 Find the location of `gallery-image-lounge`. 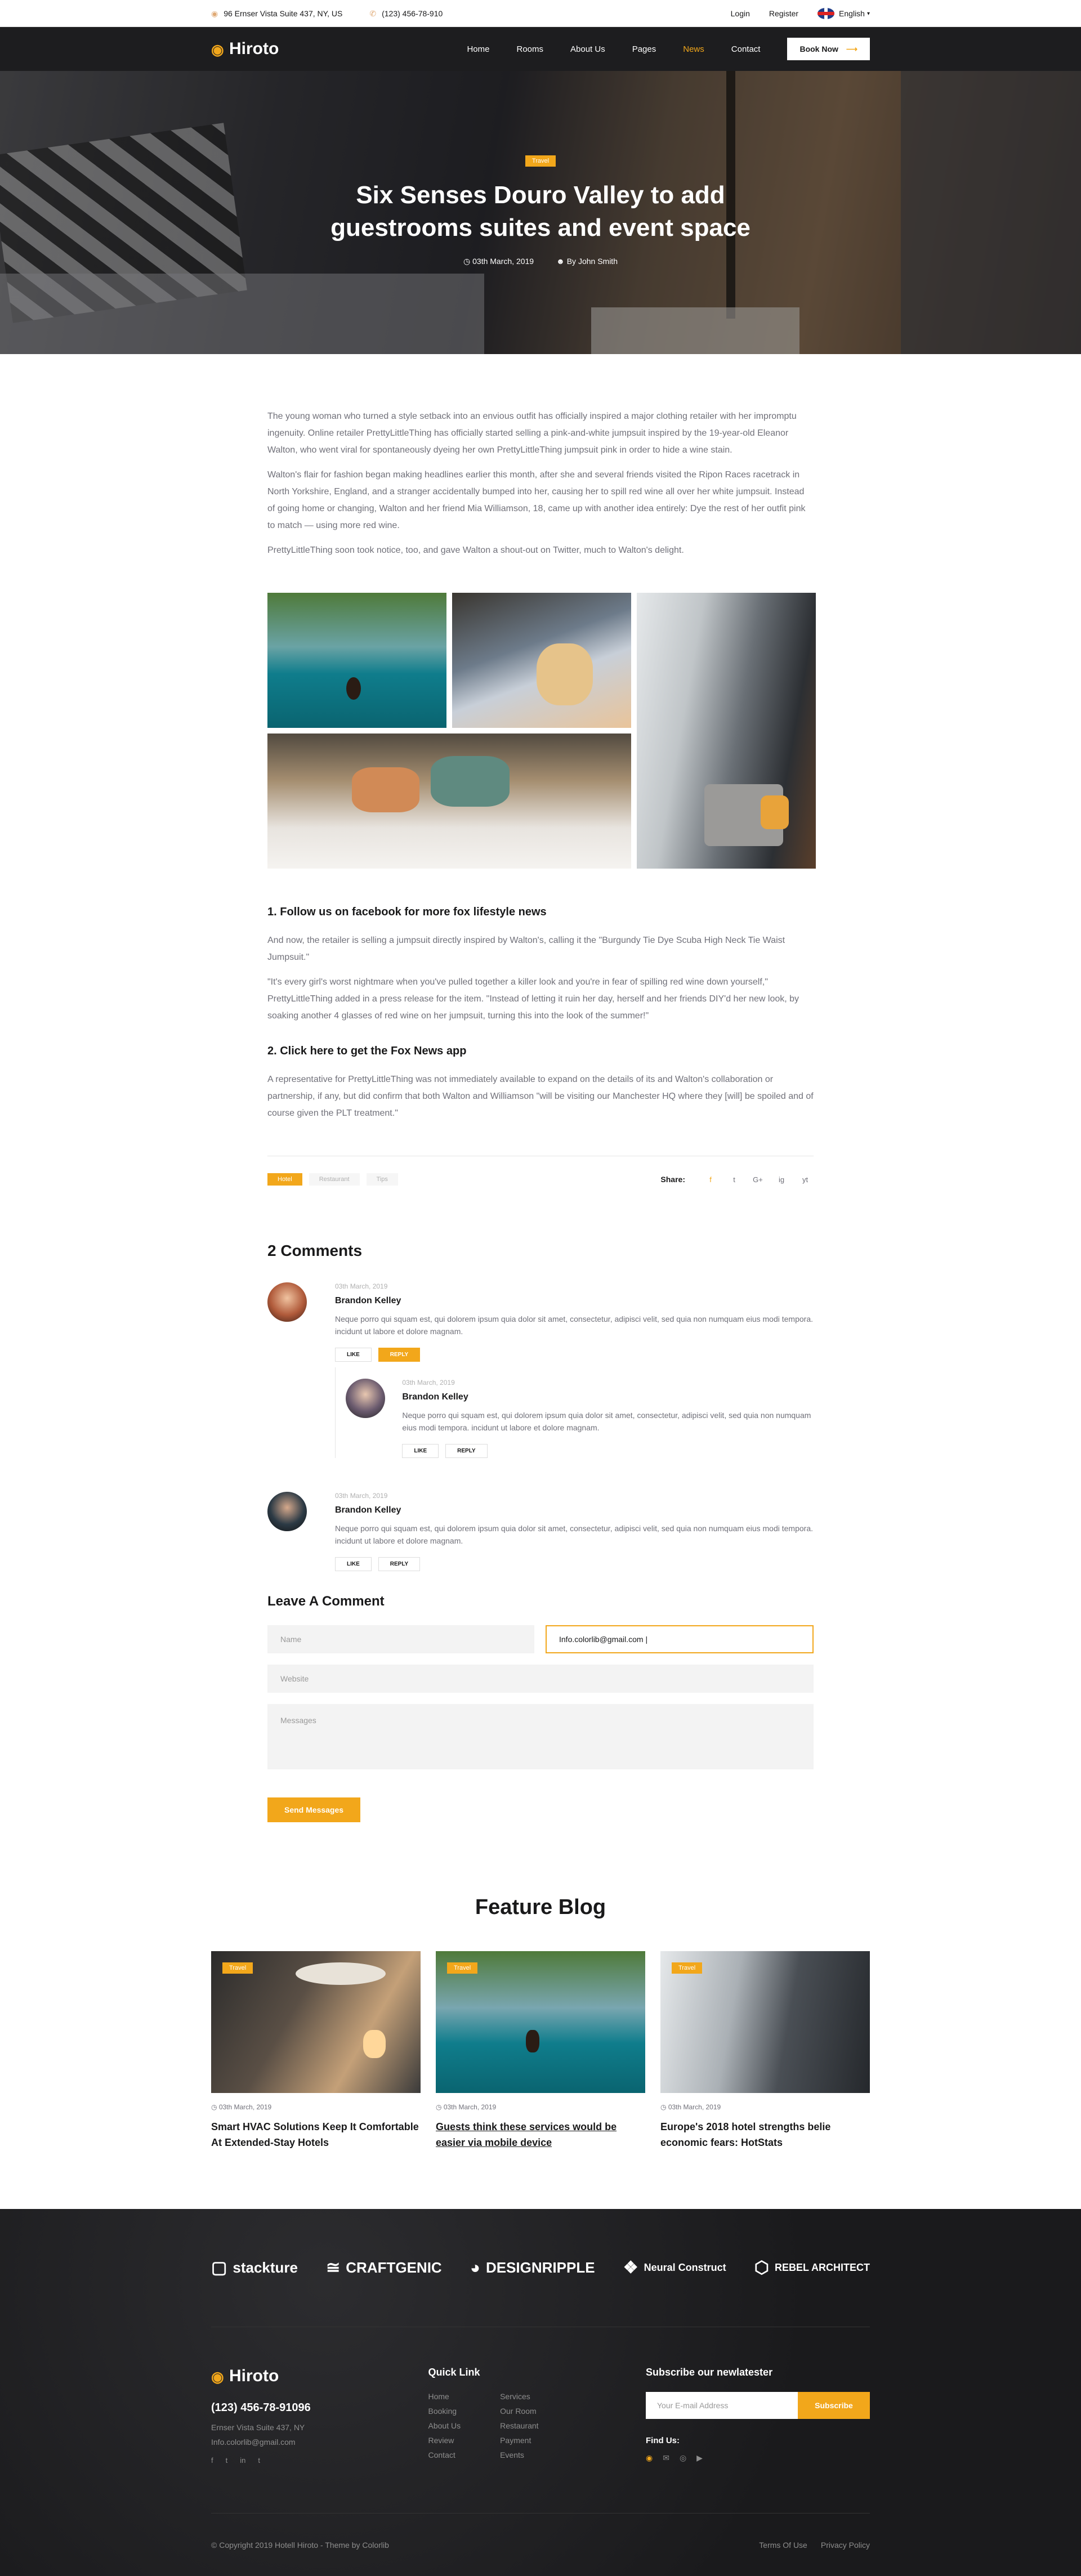

gallery-image-lounge is located at coordinates (449, 801).